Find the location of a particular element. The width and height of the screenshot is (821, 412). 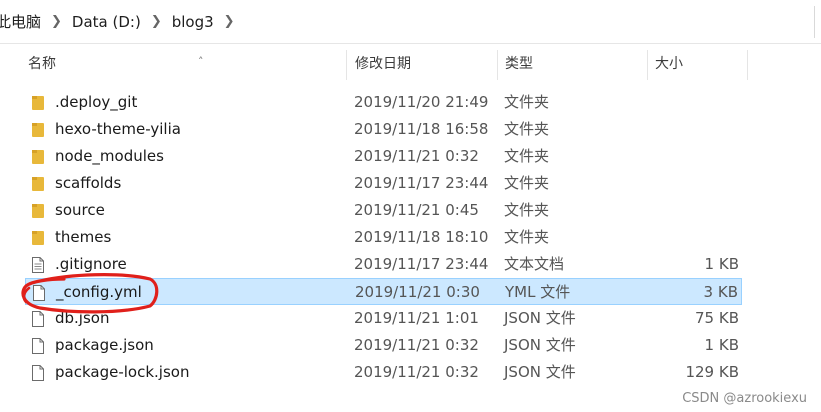

file-modified-date: 2019/11/21 0:30 is located at coordinates (417, 292).